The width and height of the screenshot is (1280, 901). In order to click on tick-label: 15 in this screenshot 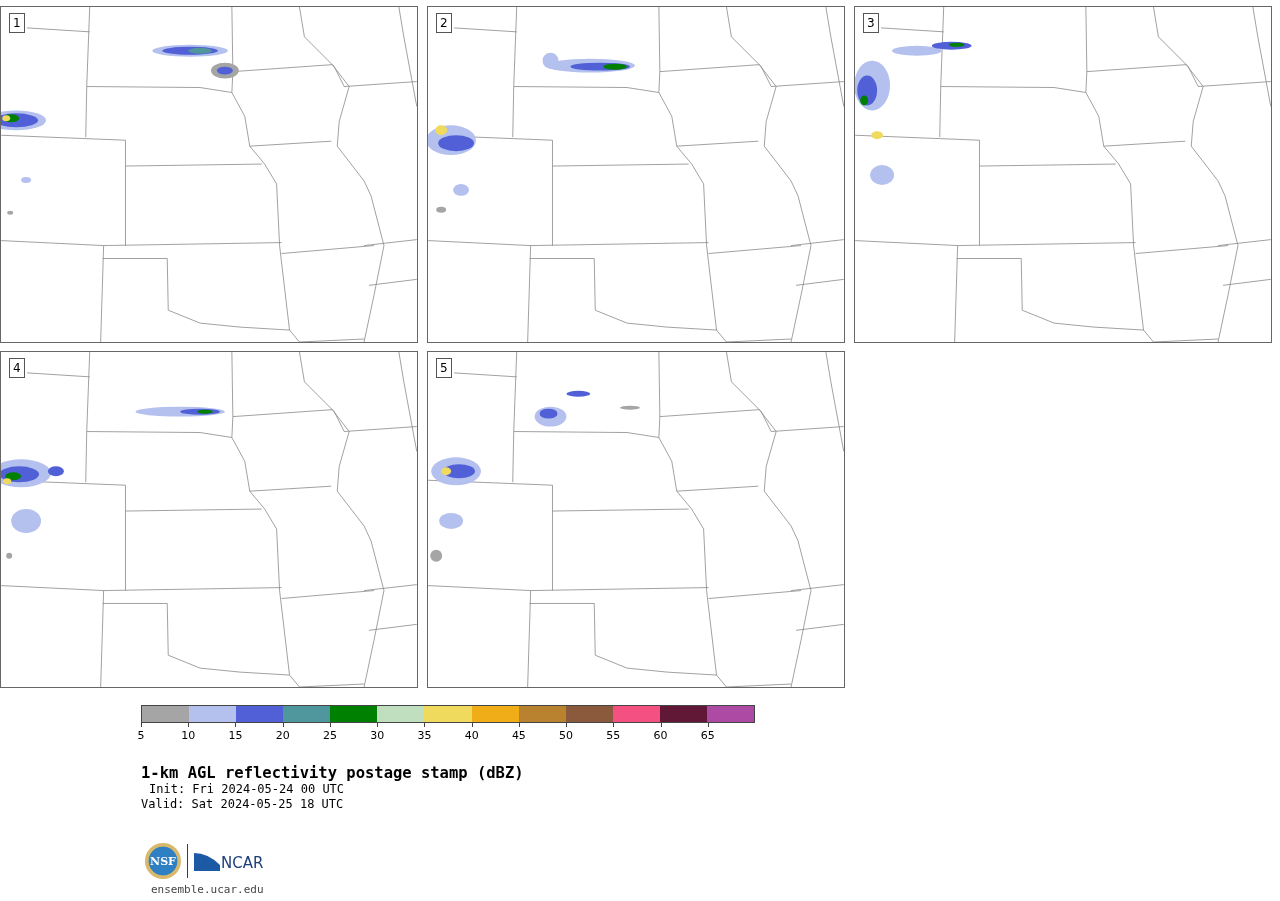, I will do `click(235, 735)`.